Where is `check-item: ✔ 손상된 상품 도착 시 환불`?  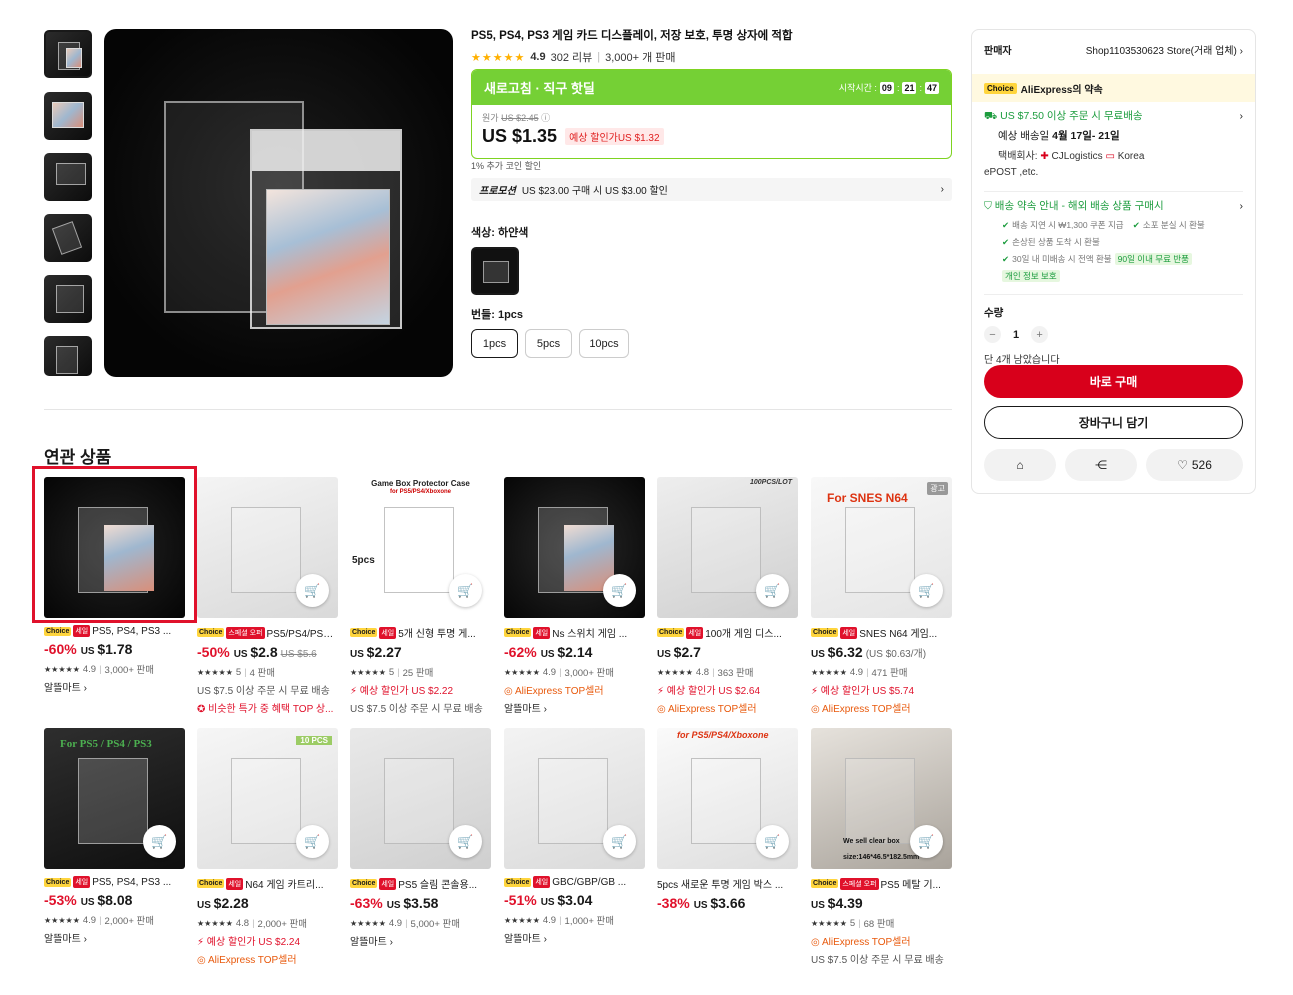 check-item: ✔ 손상된 상품 도착 시 환불 is located at coordinates (1051, 242).